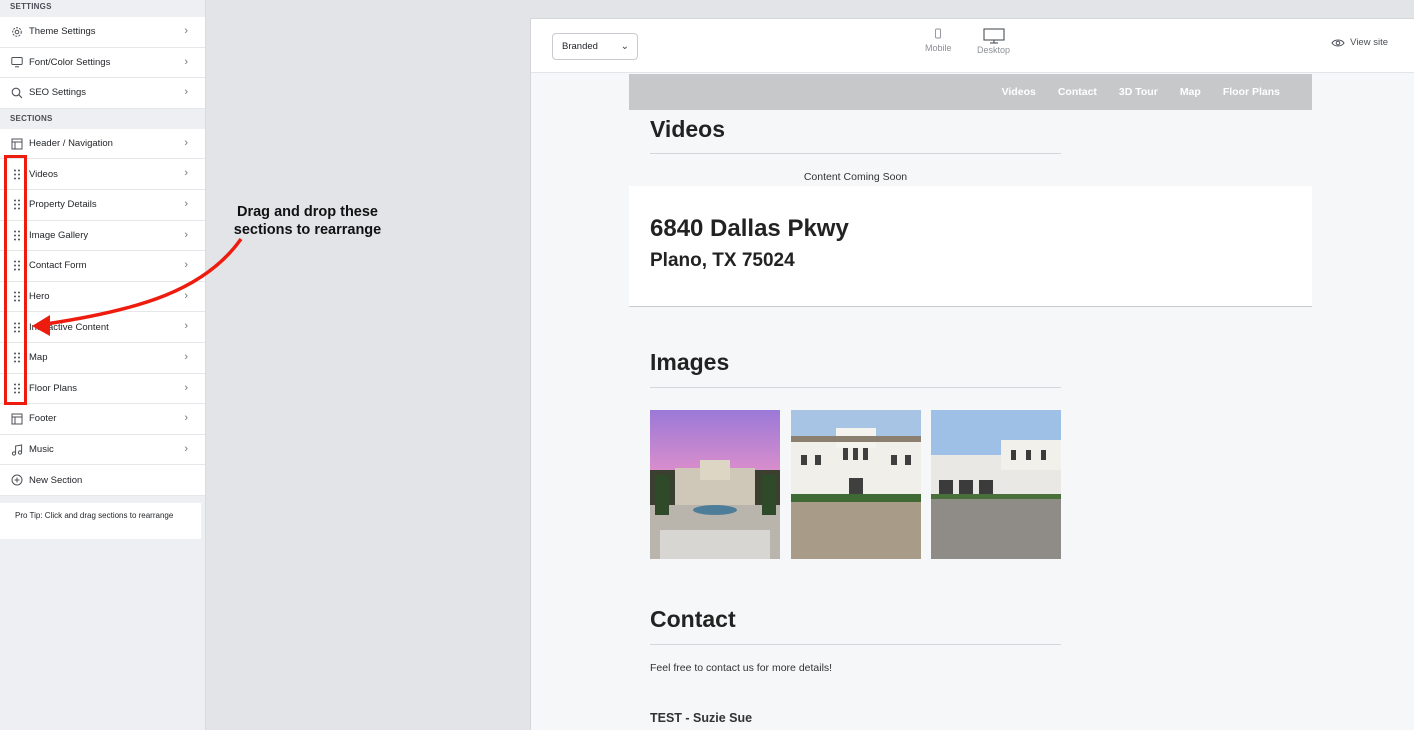 Image resolution: width=1414 pixels, height=730 pixels. Describe the element at coordinates (69, 327) in the screenshot. I see `sidebar-item-label: Interactive Content` at that location.